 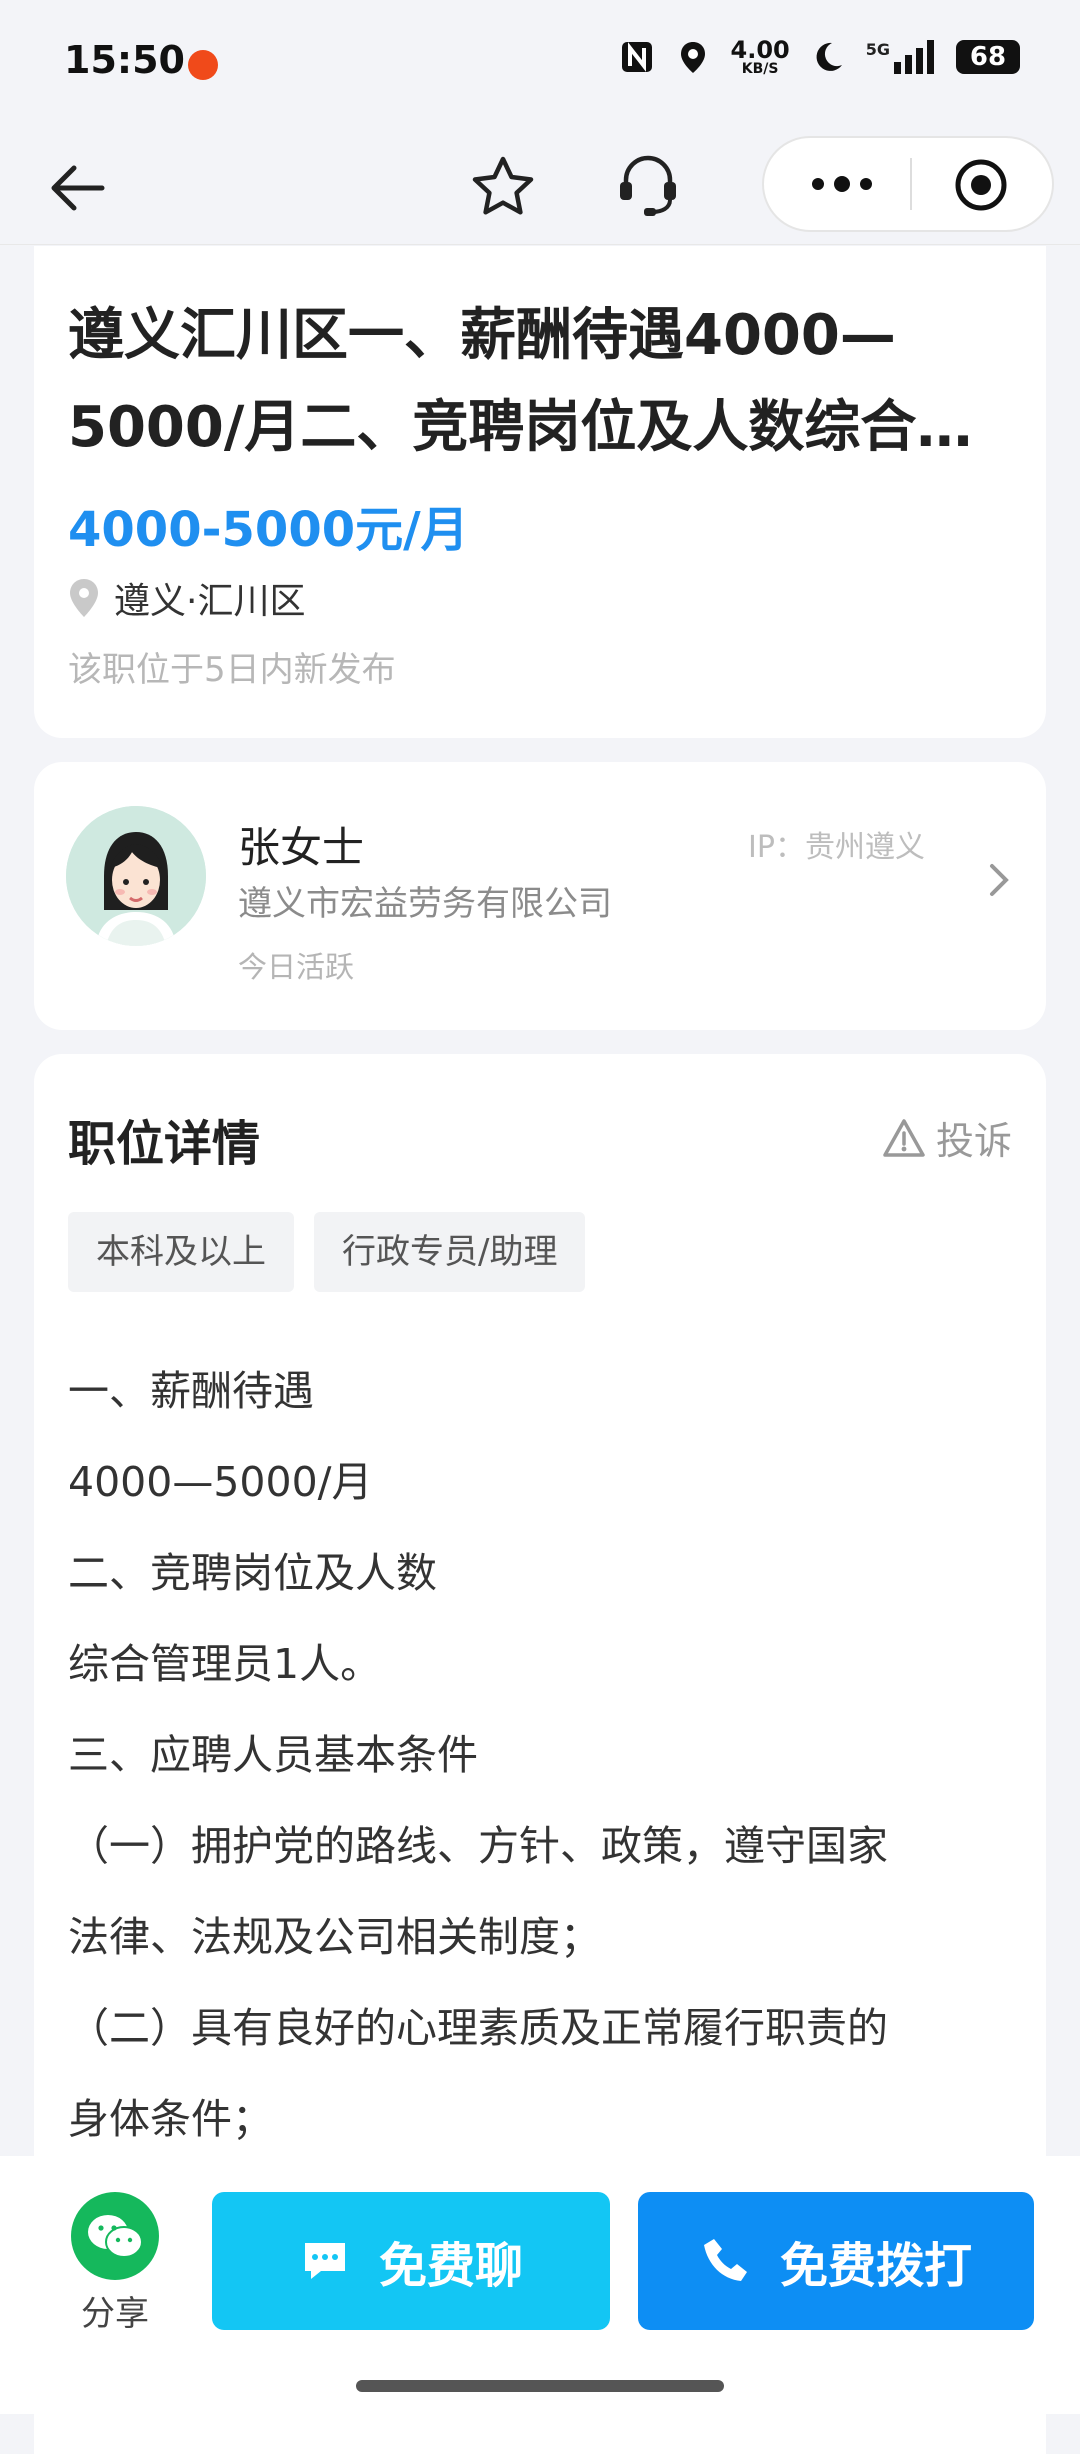 I want to click on chat-bubble-icon, so click(x=324, y=2261).